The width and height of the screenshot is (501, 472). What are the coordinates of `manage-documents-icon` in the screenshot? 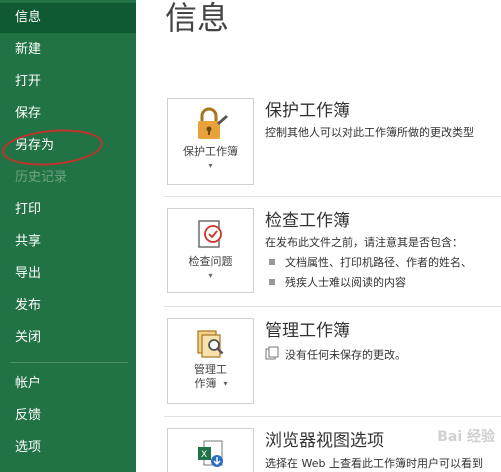 It's located at (211, 345).